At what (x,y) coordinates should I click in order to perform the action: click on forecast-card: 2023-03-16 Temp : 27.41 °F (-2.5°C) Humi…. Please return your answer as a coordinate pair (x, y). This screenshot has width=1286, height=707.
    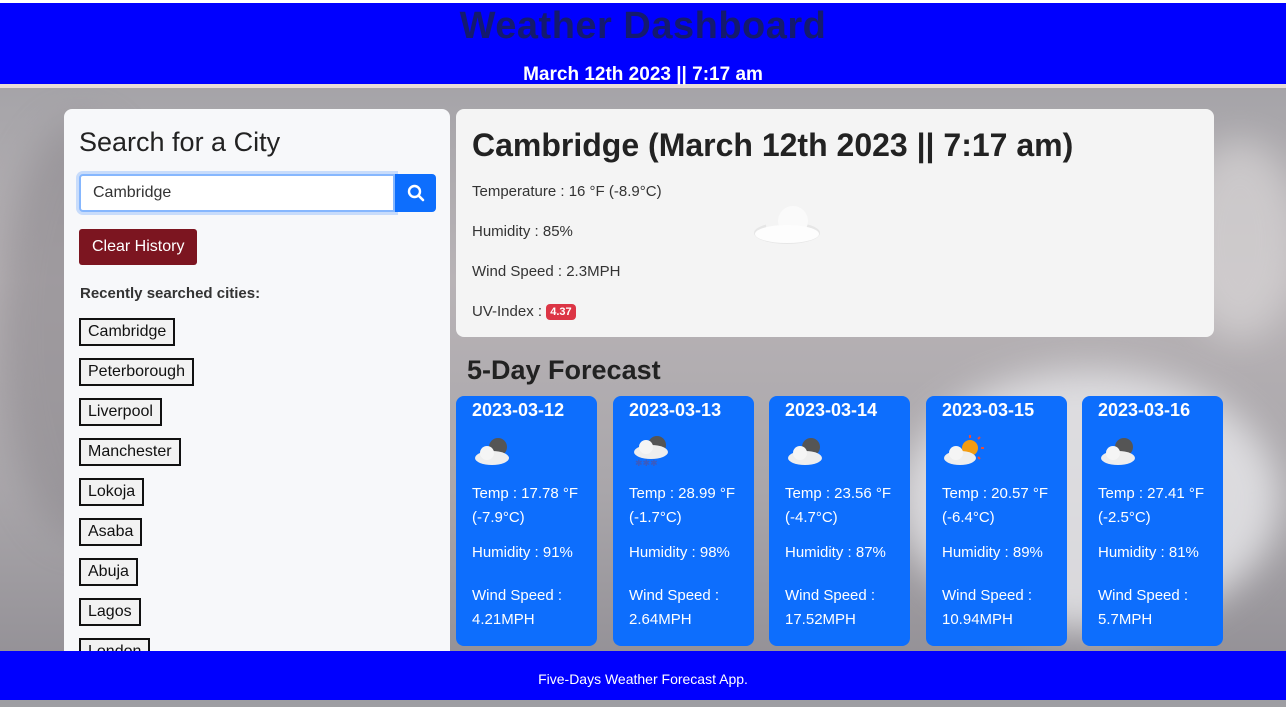
    Looking at the image, I should click on (1152, 521).